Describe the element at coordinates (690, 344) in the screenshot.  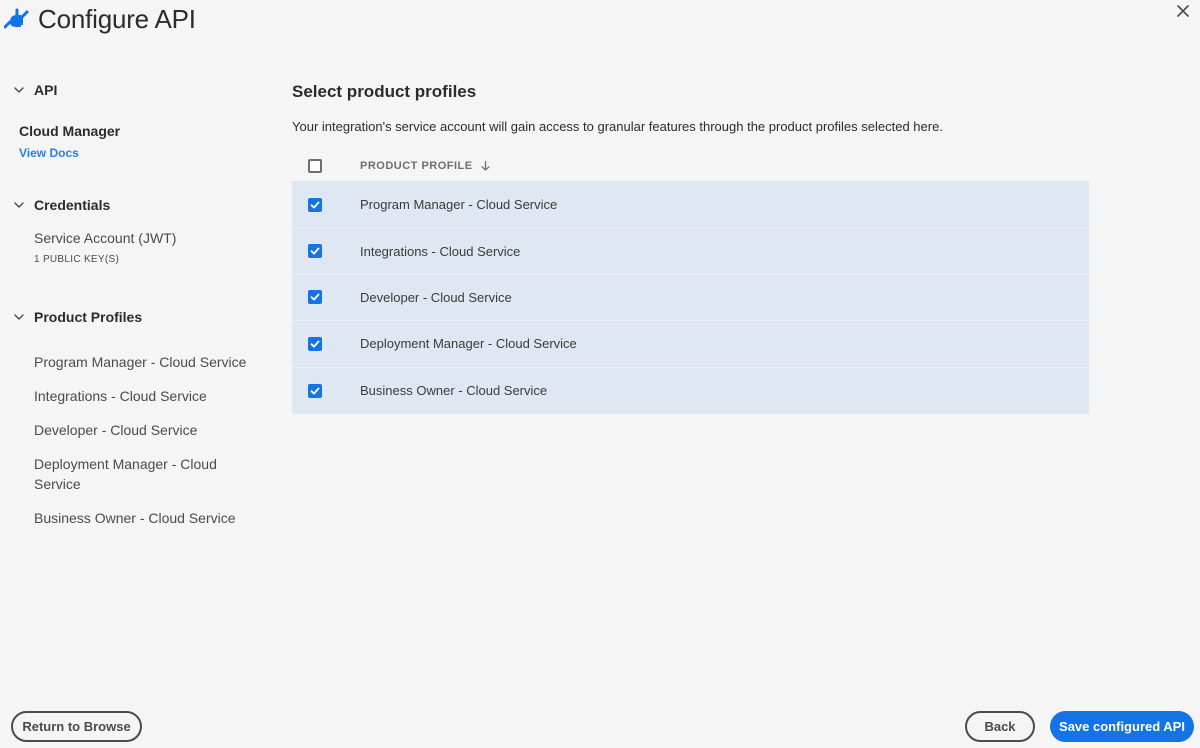
I see `table-row: Deployment Manager - Cloud Service` at that location.